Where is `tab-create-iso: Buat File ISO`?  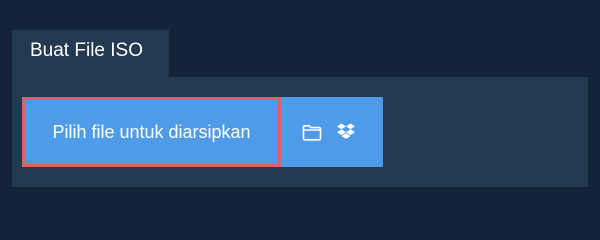
tab-create-iso: Buat File ISO is located at coordinates (90, 53).